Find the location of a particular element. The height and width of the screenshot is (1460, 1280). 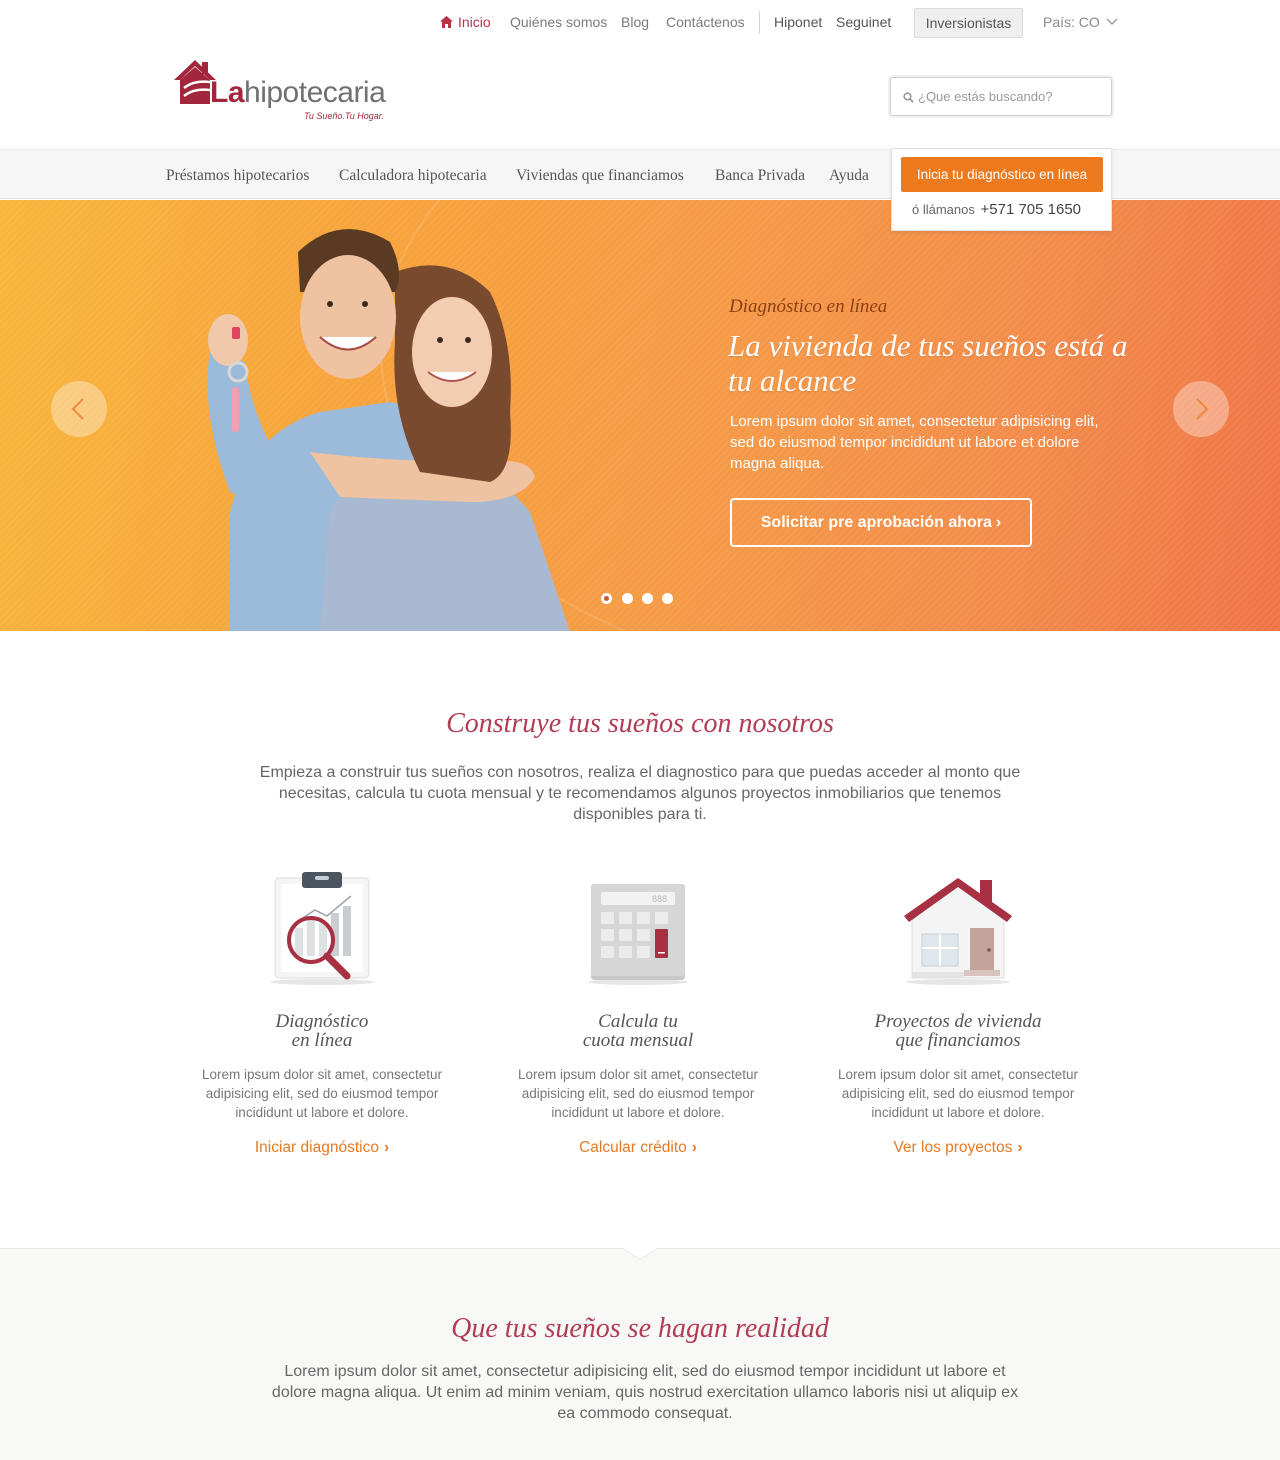

chevron-right-icon is located at coordinates (1202, 409).